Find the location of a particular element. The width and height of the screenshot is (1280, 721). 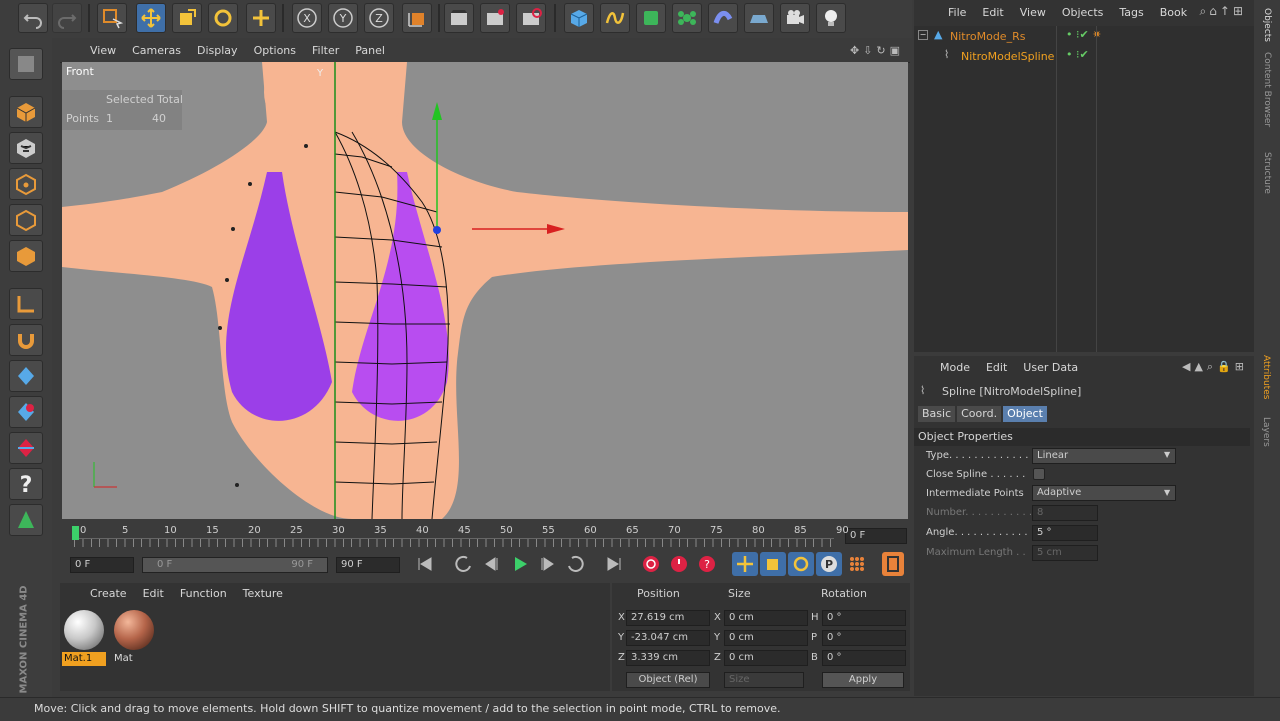

key-pla-icon is located at coordinates (857, 564).